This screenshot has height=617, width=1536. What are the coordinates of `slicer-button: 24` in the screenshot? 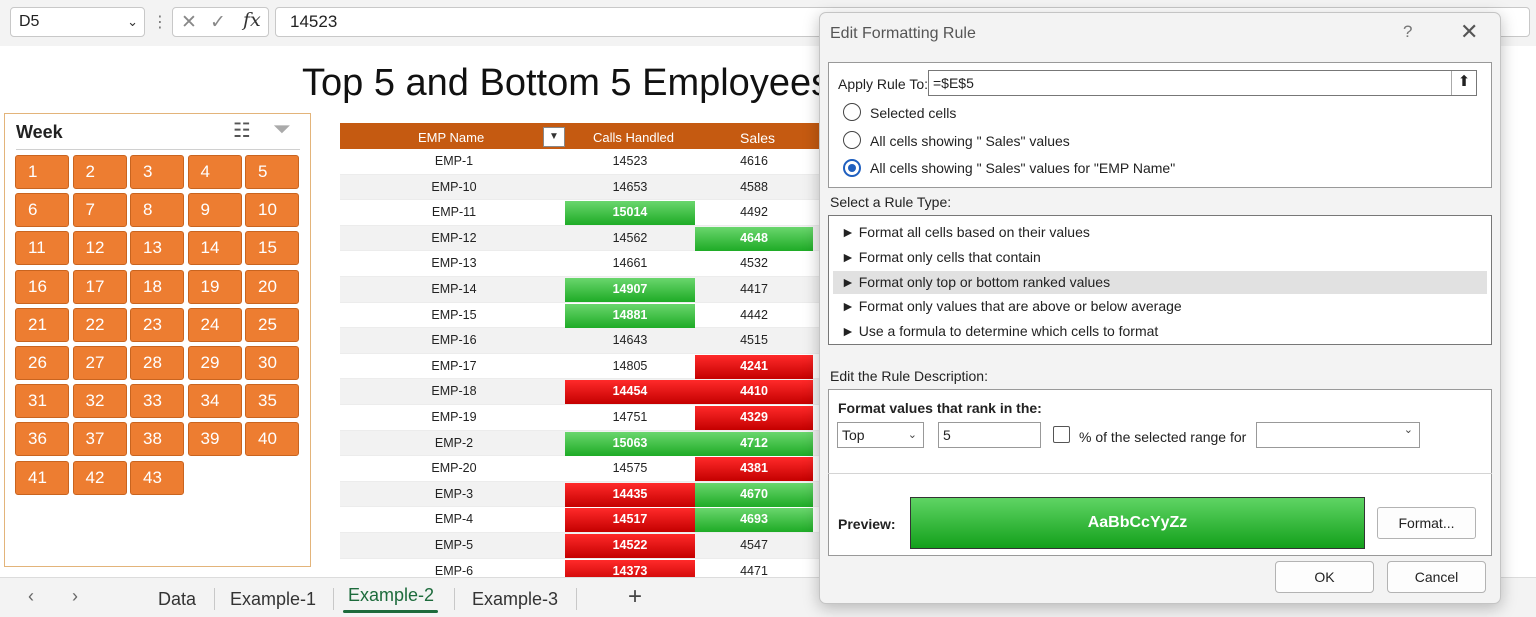 It's located at (214, 324).